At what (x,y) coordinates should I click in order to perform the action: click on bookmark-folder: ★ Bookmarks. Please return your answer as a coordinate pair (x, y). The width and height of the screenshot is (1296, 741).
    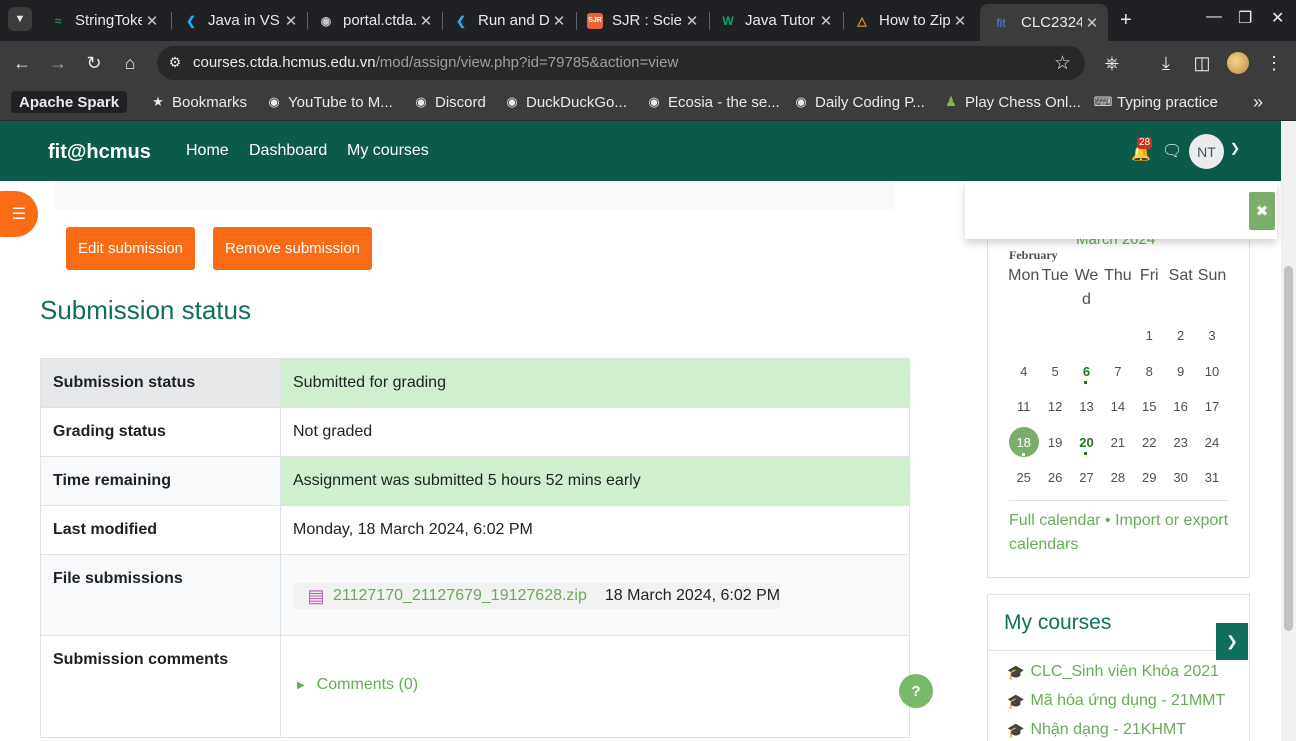
    Looking at the image, I should click on (198, 102).